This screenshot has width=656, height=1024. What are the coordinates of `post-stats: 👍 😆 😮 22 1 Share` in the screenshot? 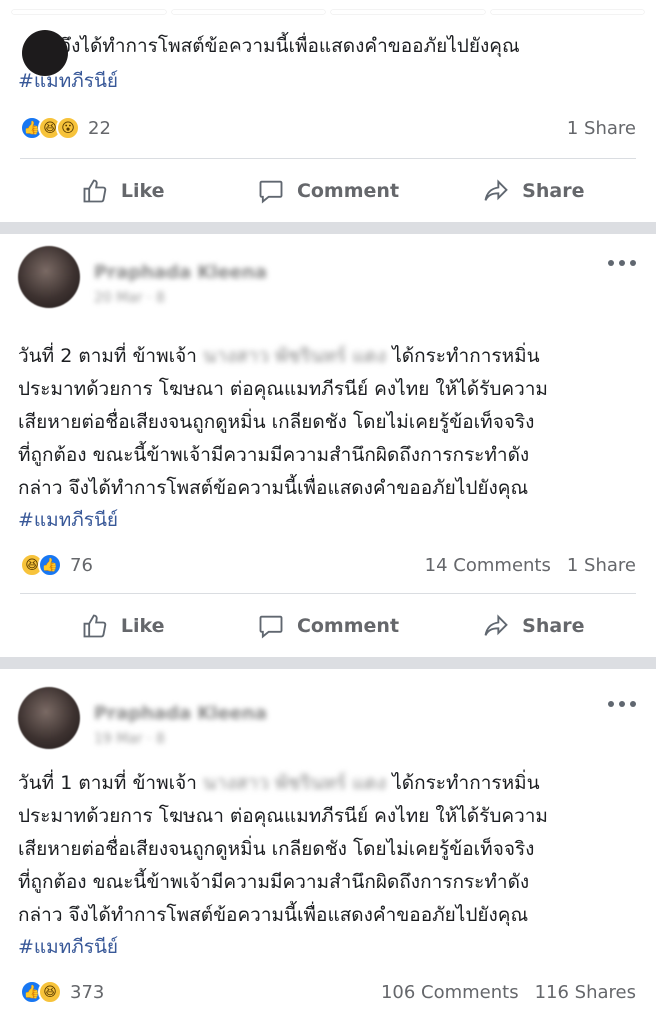 It's located at (328, 128).